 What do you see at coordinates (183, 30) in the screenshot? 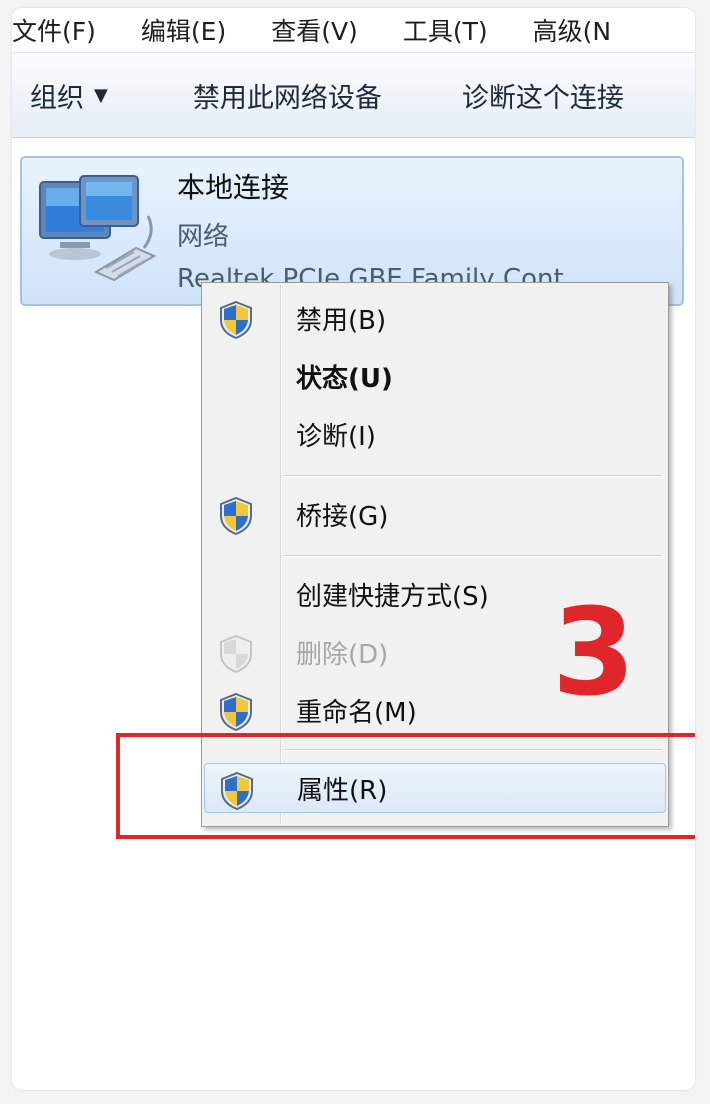
I see `menu-edit: 编辑(E)` at bounding box center [183, 30].